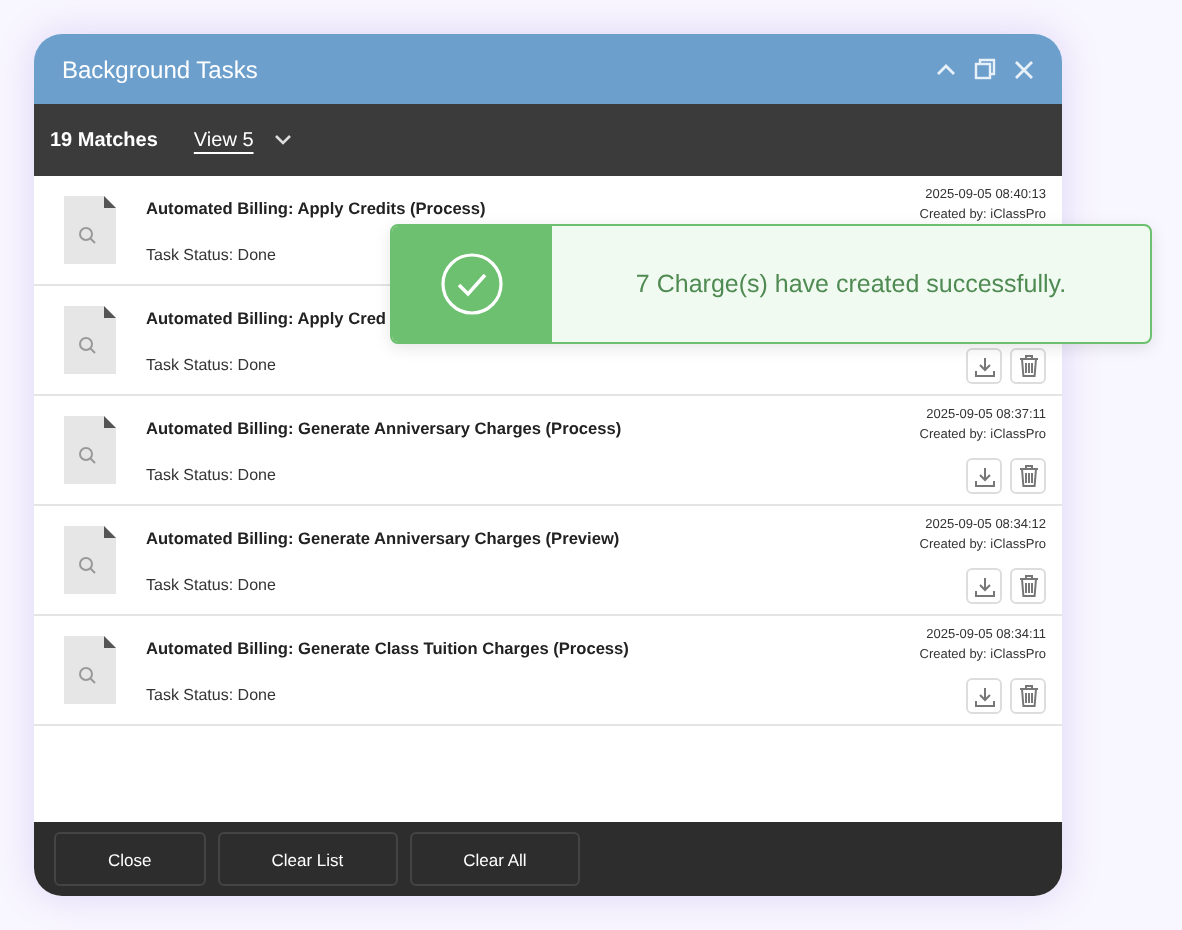 This screenshot has width=1182, height=930. I want to click on task-title: Automated Billing: Generate Class Tuition Charges (Process), so click(388, 647).